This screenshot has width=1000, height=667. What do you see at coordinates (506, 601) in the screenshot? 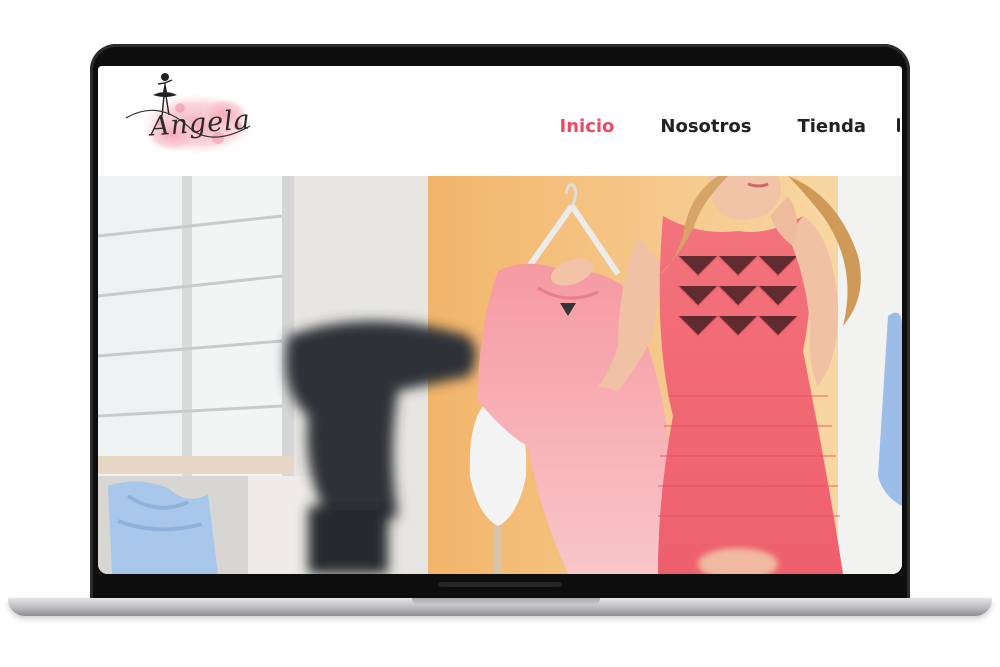
I see `laptop-notch` at bounding box center [506, 601].